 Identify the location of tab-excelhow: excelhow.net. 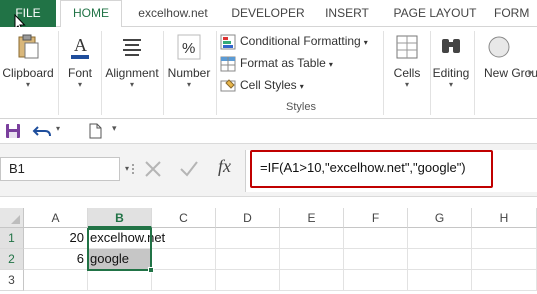
(173, 13).